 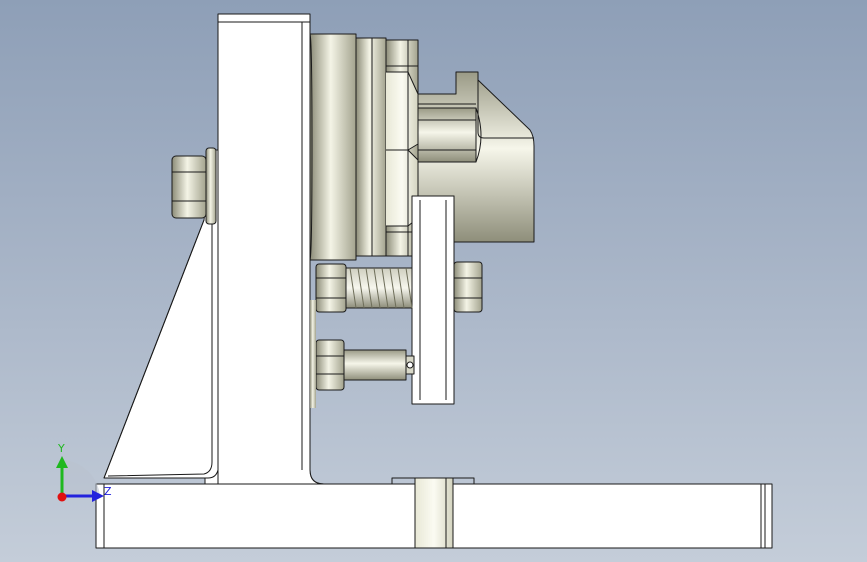 I want to click on spring-assembly, so click(x=399, y=287).